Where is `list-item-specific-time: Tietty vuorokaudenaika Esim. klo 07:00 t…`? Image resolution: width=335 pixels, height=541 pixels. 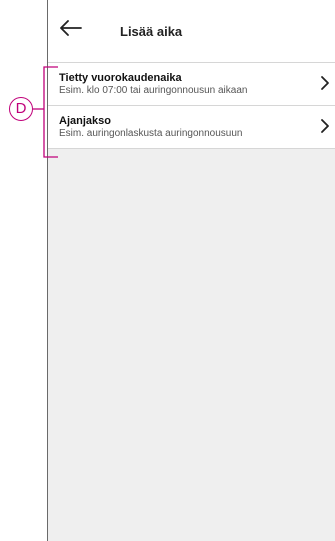 list-item-specific-time: Tietty vuorokaudenaika Esim. klo 07:00 t… is located at coordinates (191, 83).